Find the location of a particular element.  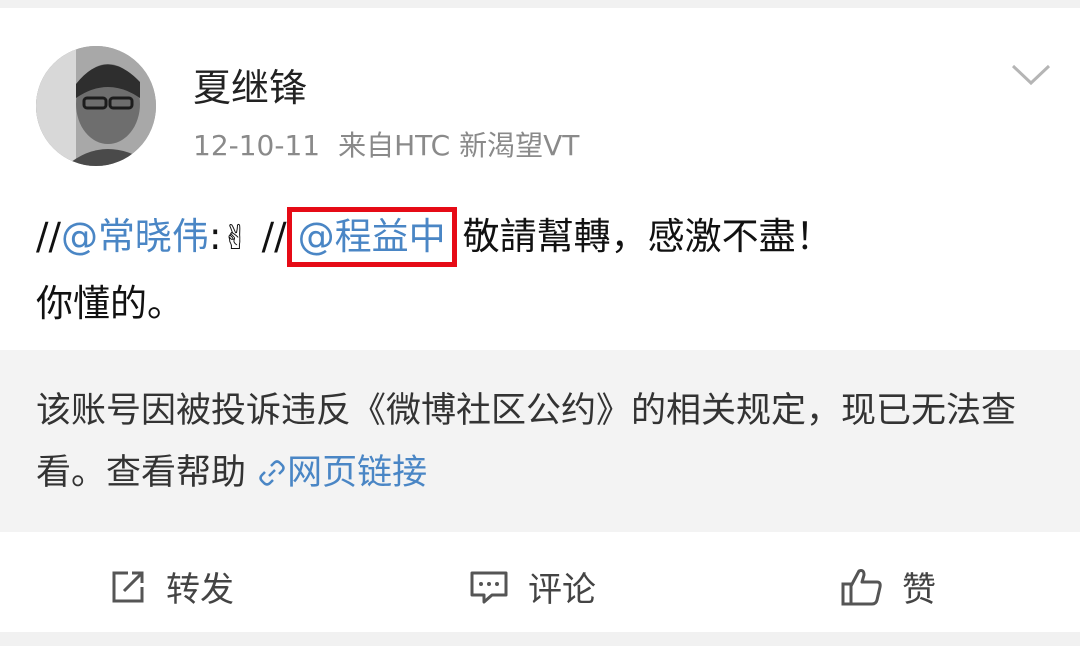

avatar is located at coordinates (96, 106).